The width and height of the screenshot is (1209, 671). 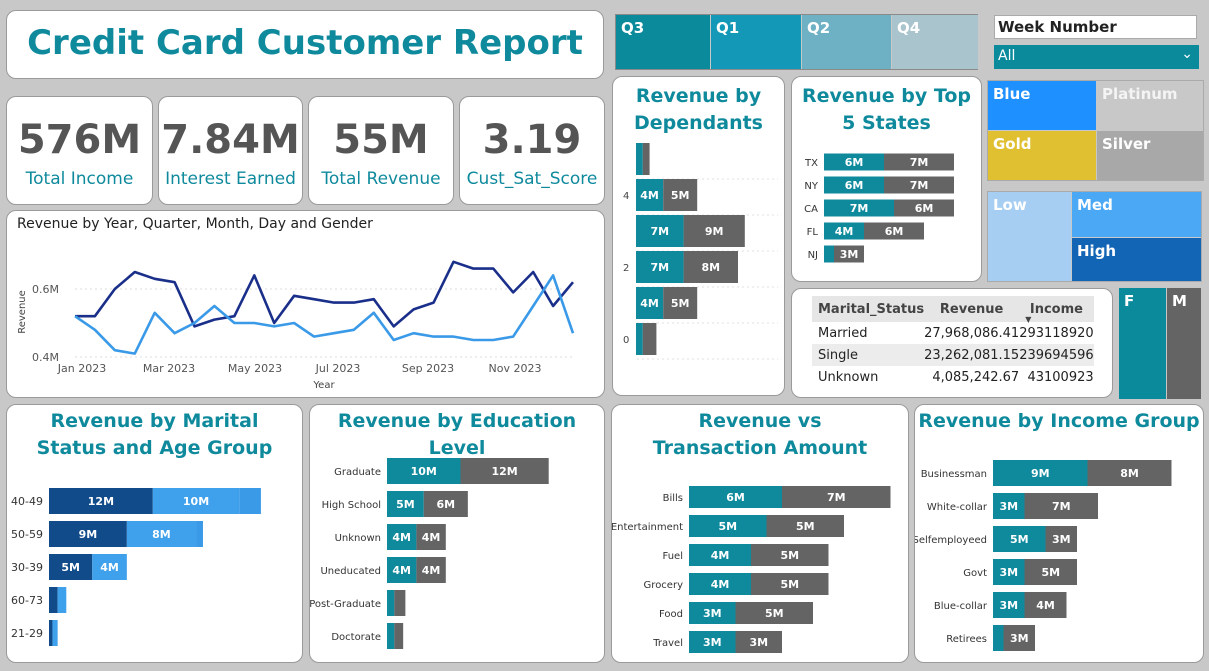 What do you see at coordinates (381, 140) in the screenshot?
I see `kpi-value: 55M` at bounding box center [381, 140].